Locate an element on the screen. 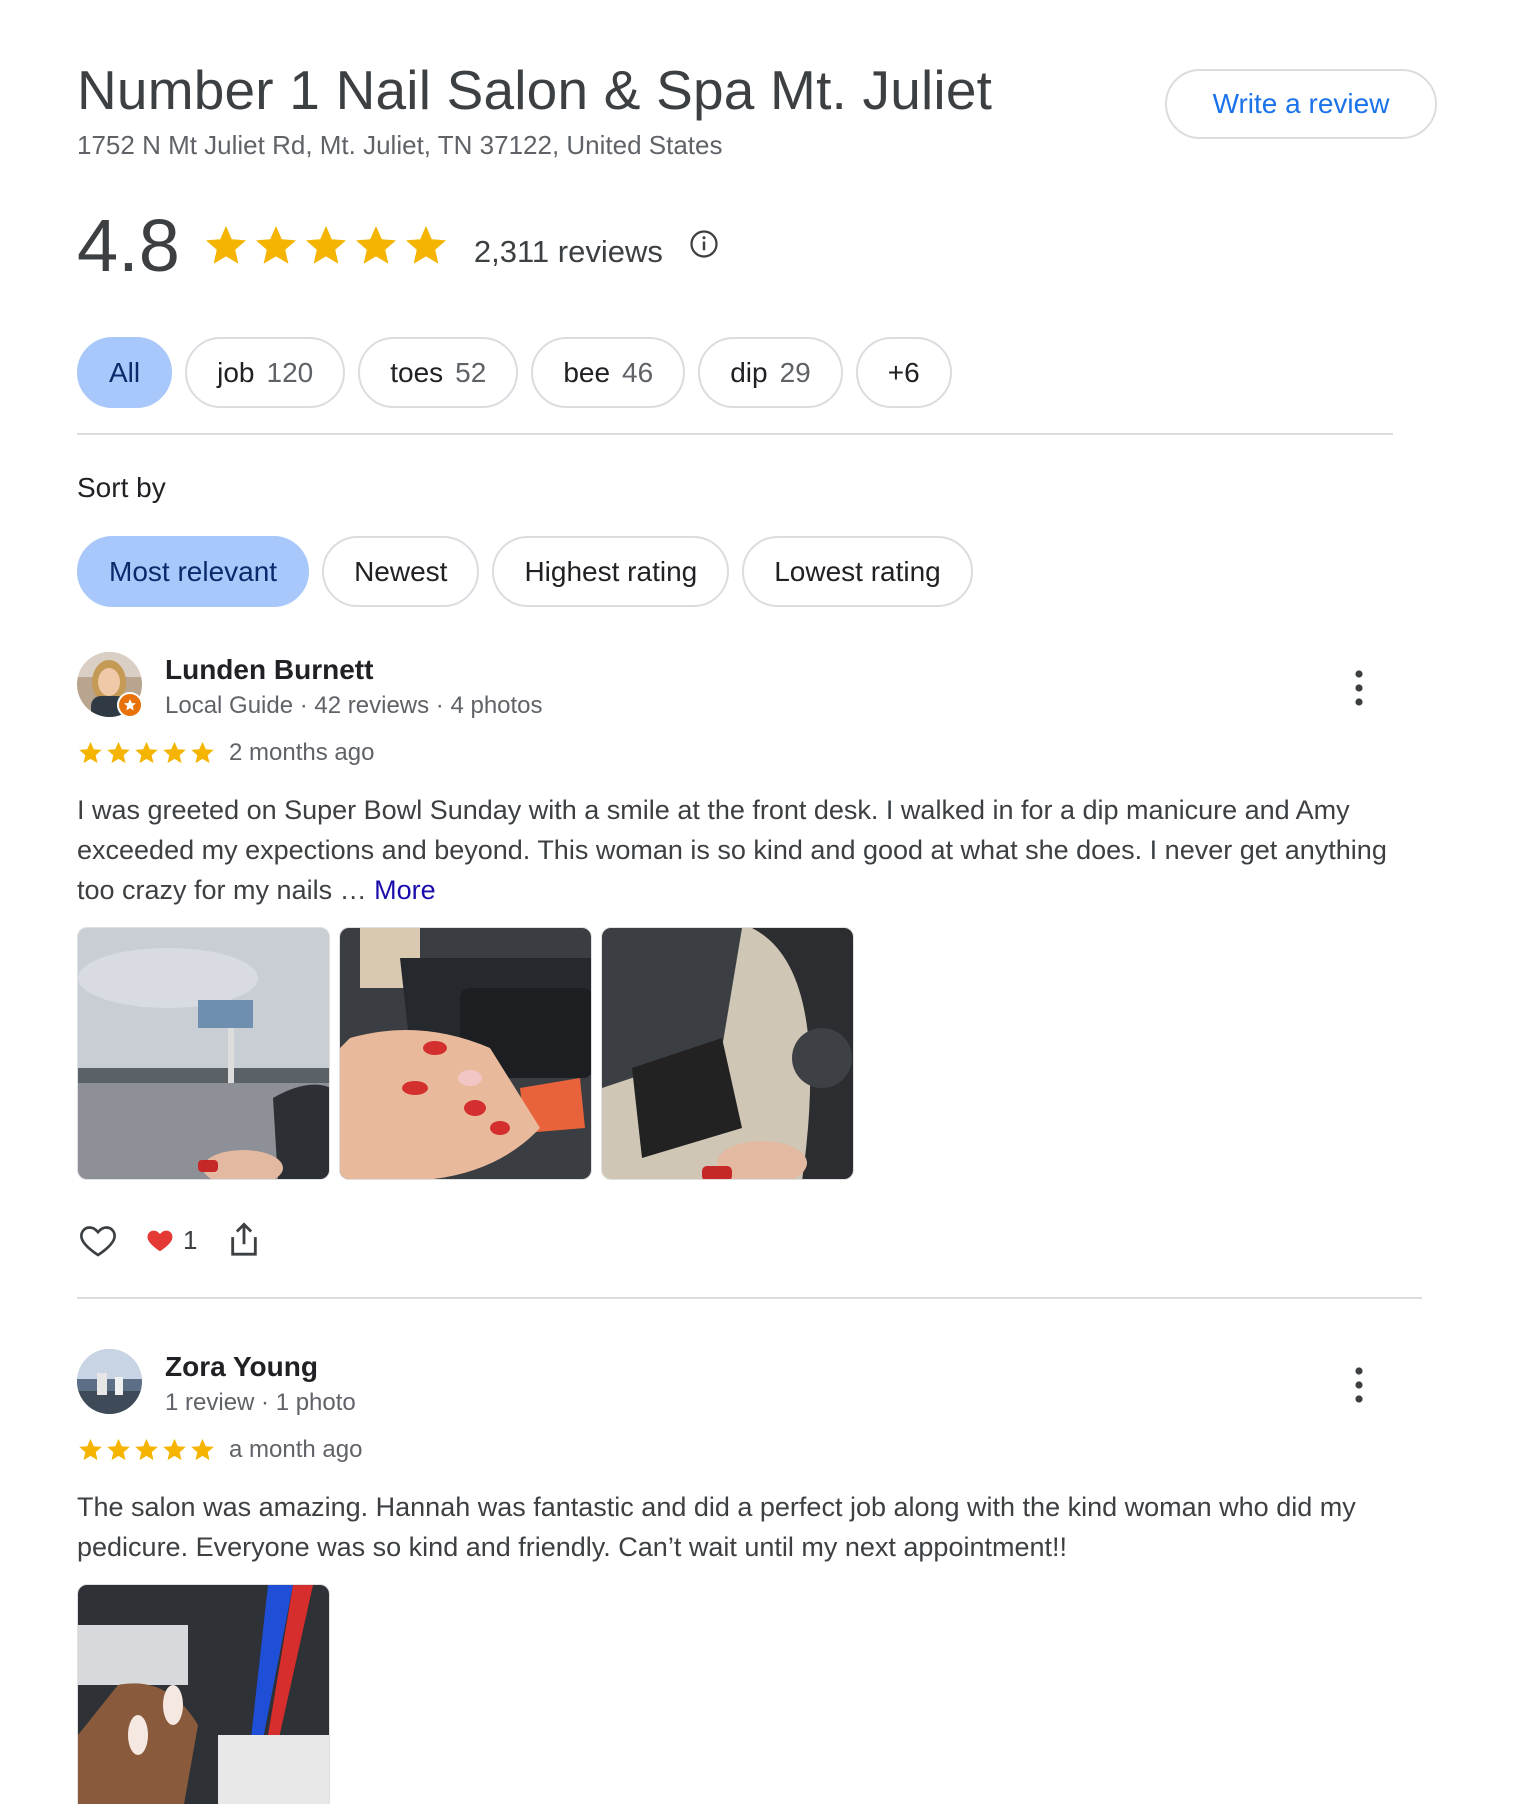 The width and height of the screenshot is (1532, 1804). rating-summary: 4.8 2,311 reviews is located at coordinates (398, 245).